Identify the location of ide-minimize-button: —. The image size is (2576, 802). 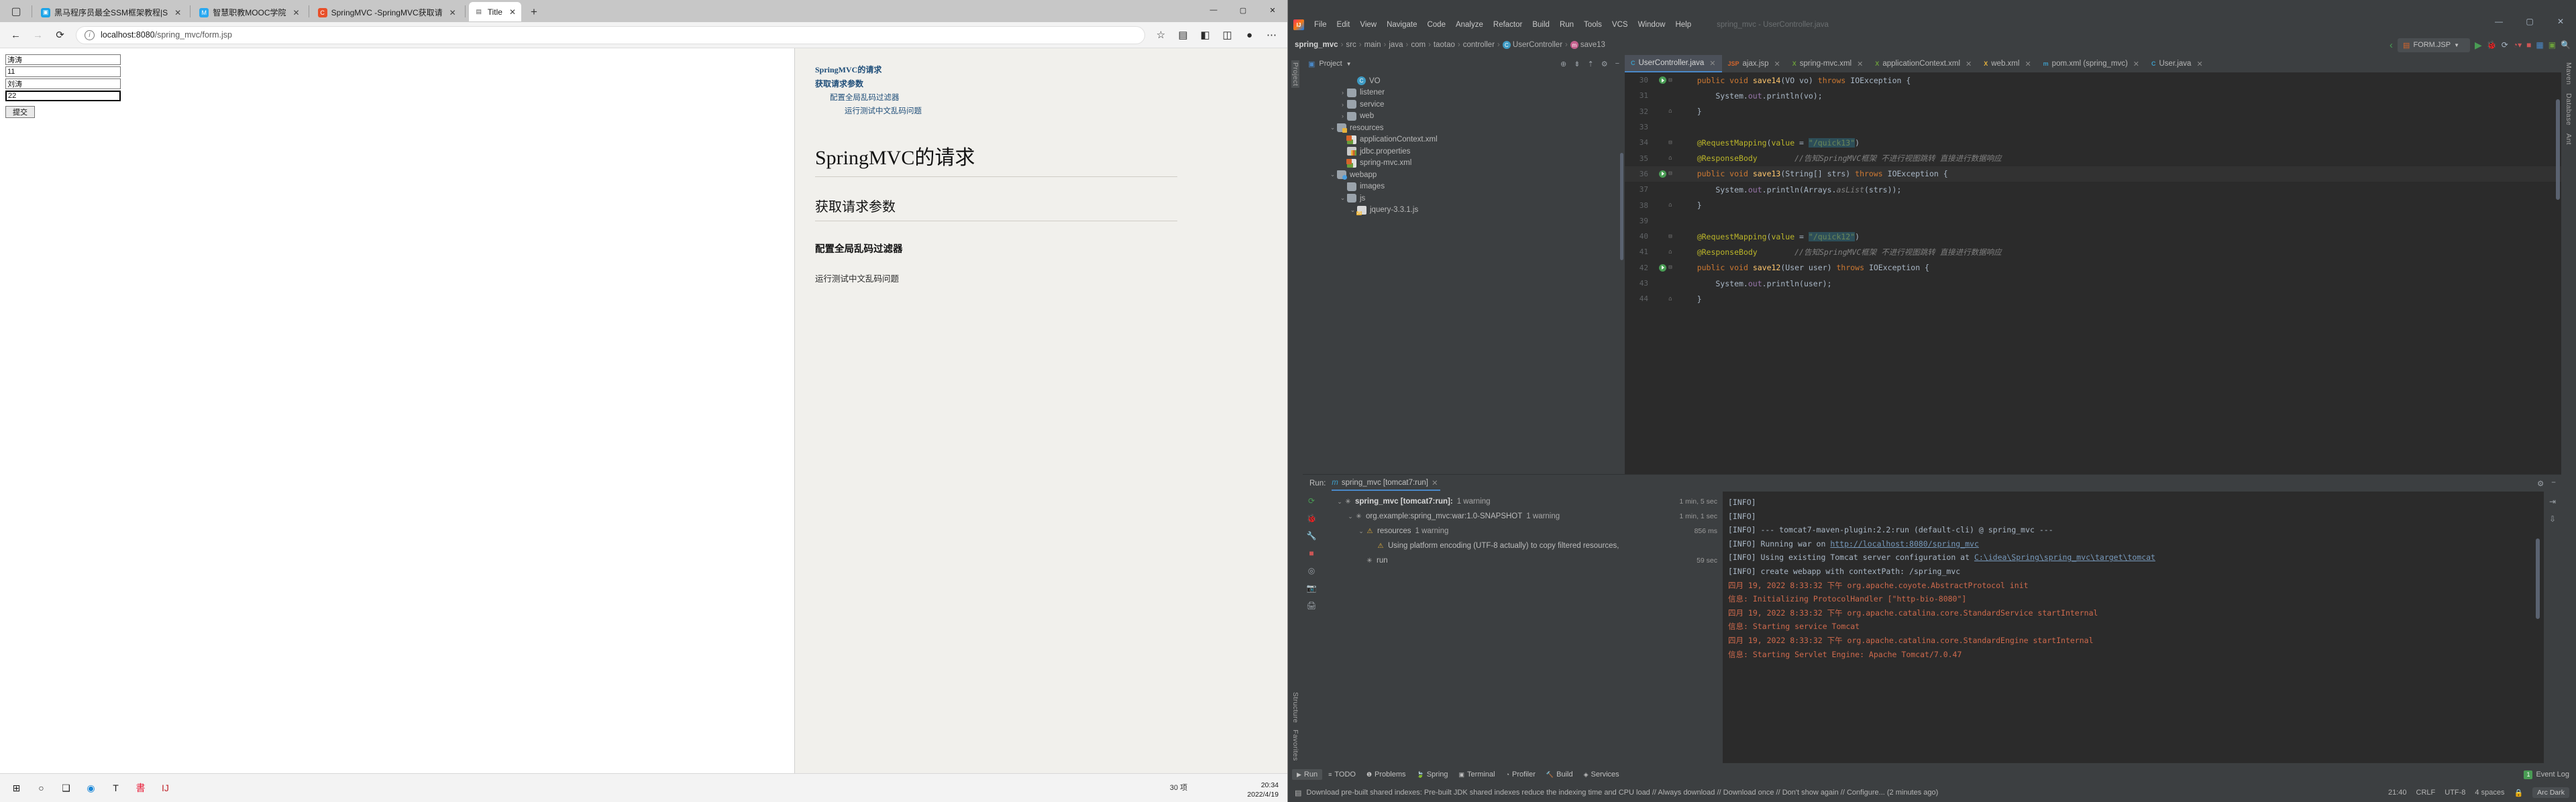
(2498, 21).